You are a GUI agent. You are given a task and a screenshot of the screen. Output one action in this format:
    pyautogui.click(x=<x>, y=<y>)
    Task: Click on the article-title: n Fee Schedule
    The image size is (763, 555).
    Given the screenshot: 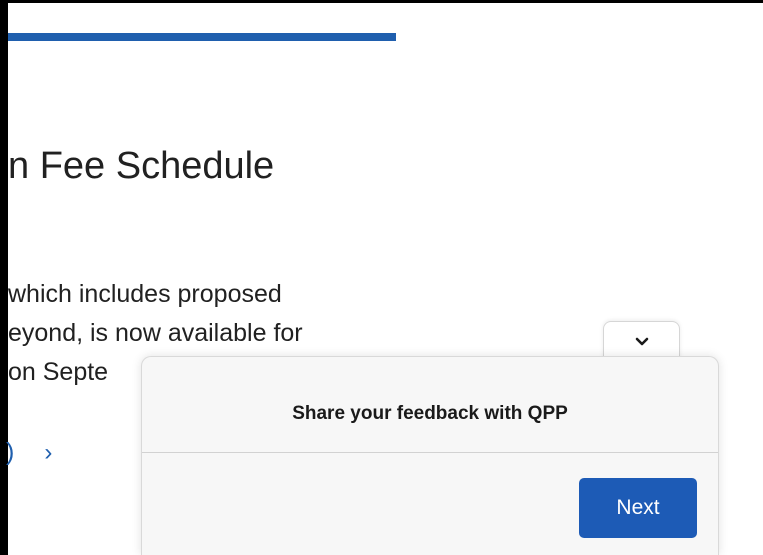 What is the action you would take?
    pyautogui.click(x=141, y=166)
    